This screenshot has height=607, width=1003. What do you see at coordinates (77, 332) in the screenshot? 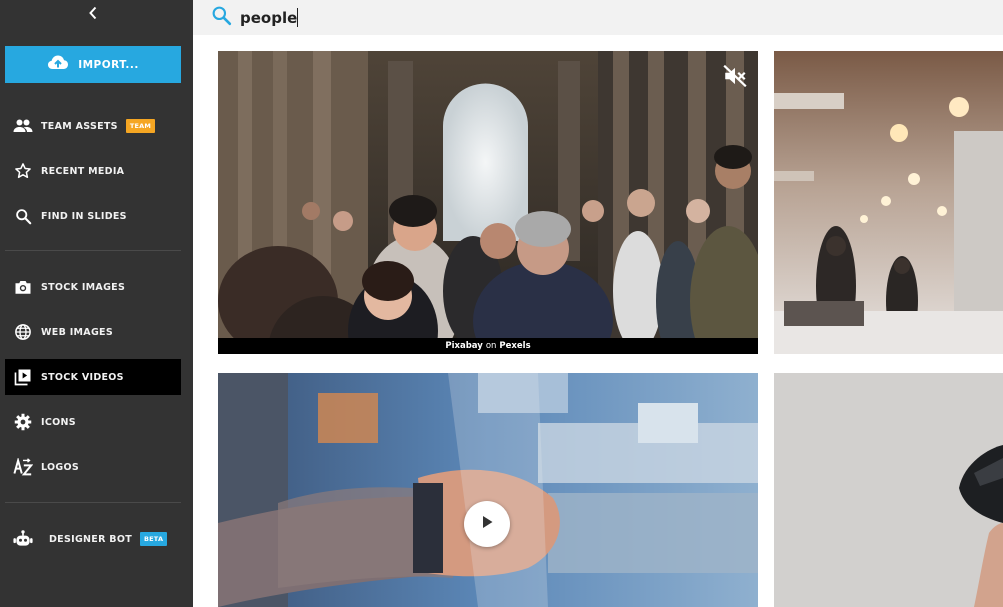
I see `sidebar-item-label: WEB IMAGES` at bounding box center [77, 332].